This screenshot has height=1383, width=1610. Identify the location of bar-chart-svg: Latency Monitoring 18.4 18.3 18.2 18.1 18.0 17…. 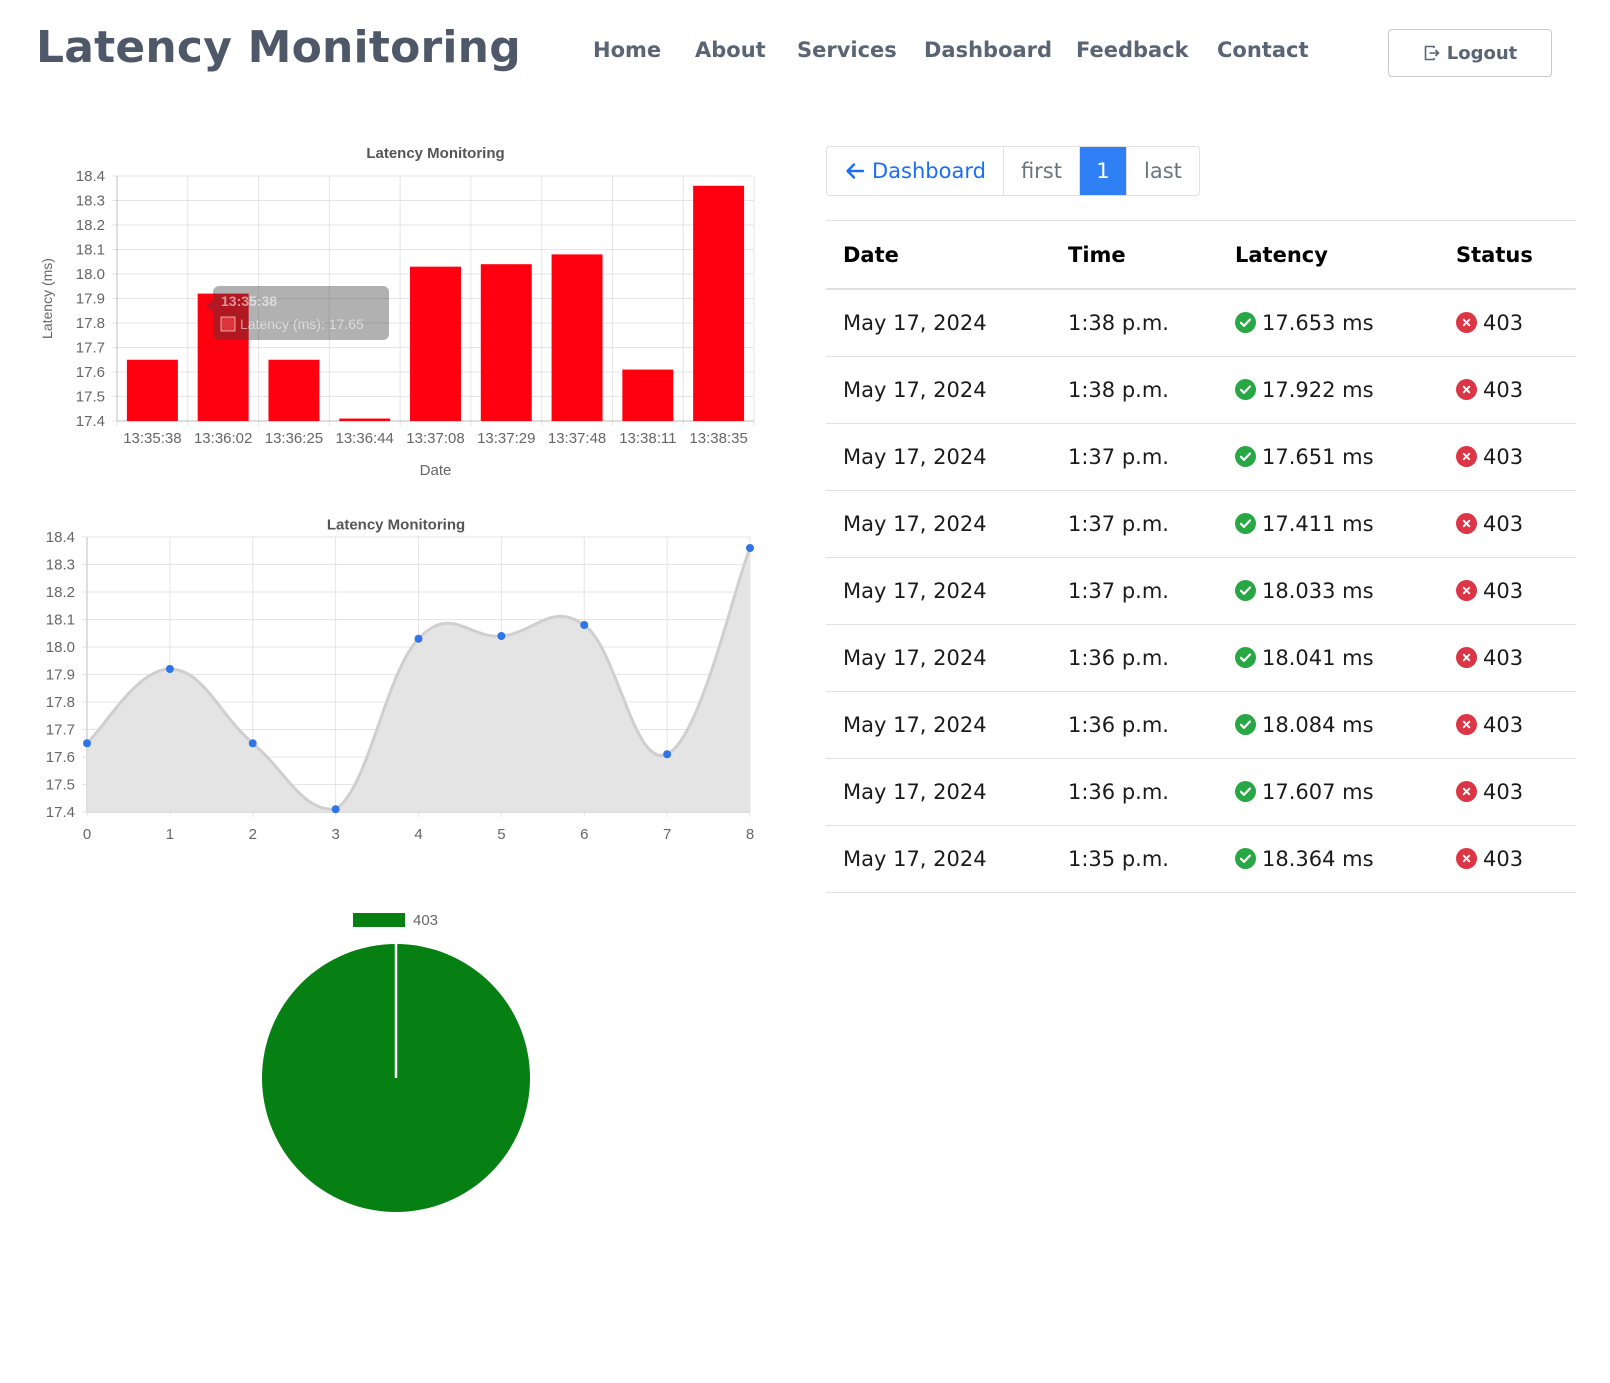
(397, 312).